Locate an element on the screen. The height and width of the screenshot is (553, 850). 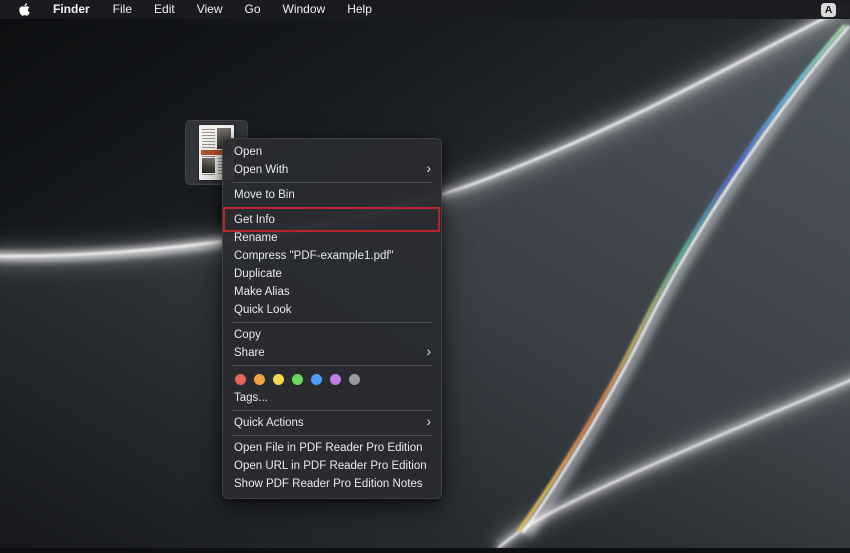
menu-item-quick-actions: Quick Actions › is located at coordinates (332, 423).